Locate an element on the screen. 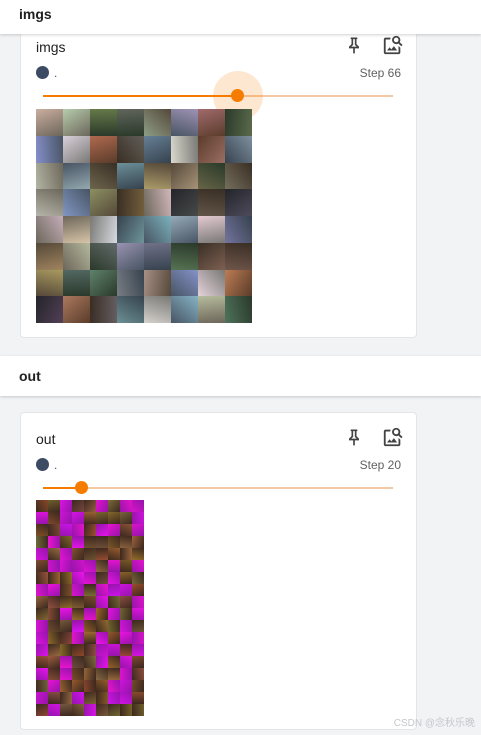 The image size is (481, 735). section-header-out: out is located at coordinates (240, 376).